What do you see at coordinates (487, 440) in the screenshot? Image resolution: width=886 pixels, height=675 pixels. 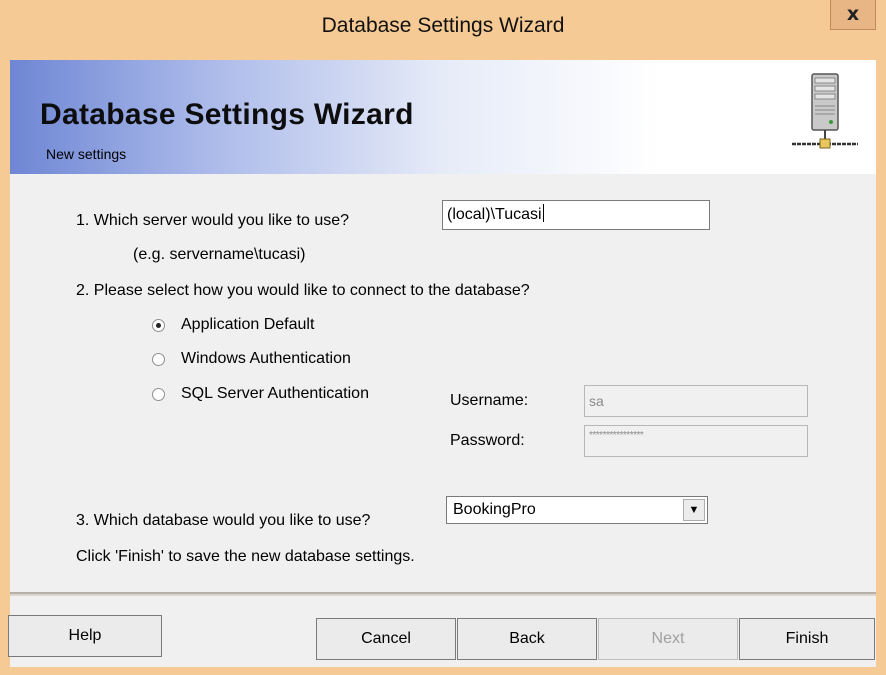 I see `password-label: Password:` at bounding box center [487, 440].